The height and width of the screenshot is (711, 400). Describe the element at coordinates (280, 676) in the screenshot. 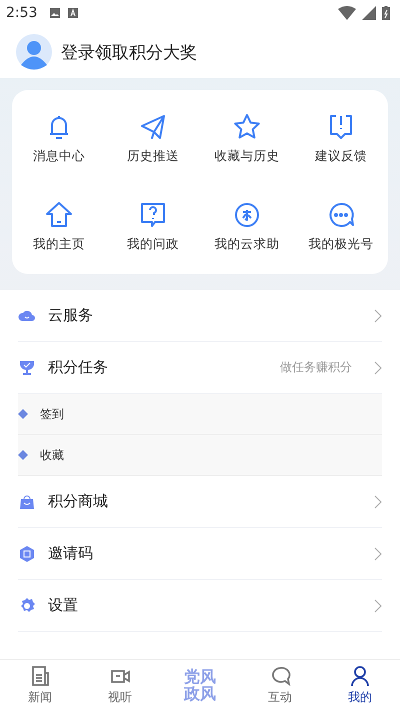

I see `chat-bubble-icon` at that location.